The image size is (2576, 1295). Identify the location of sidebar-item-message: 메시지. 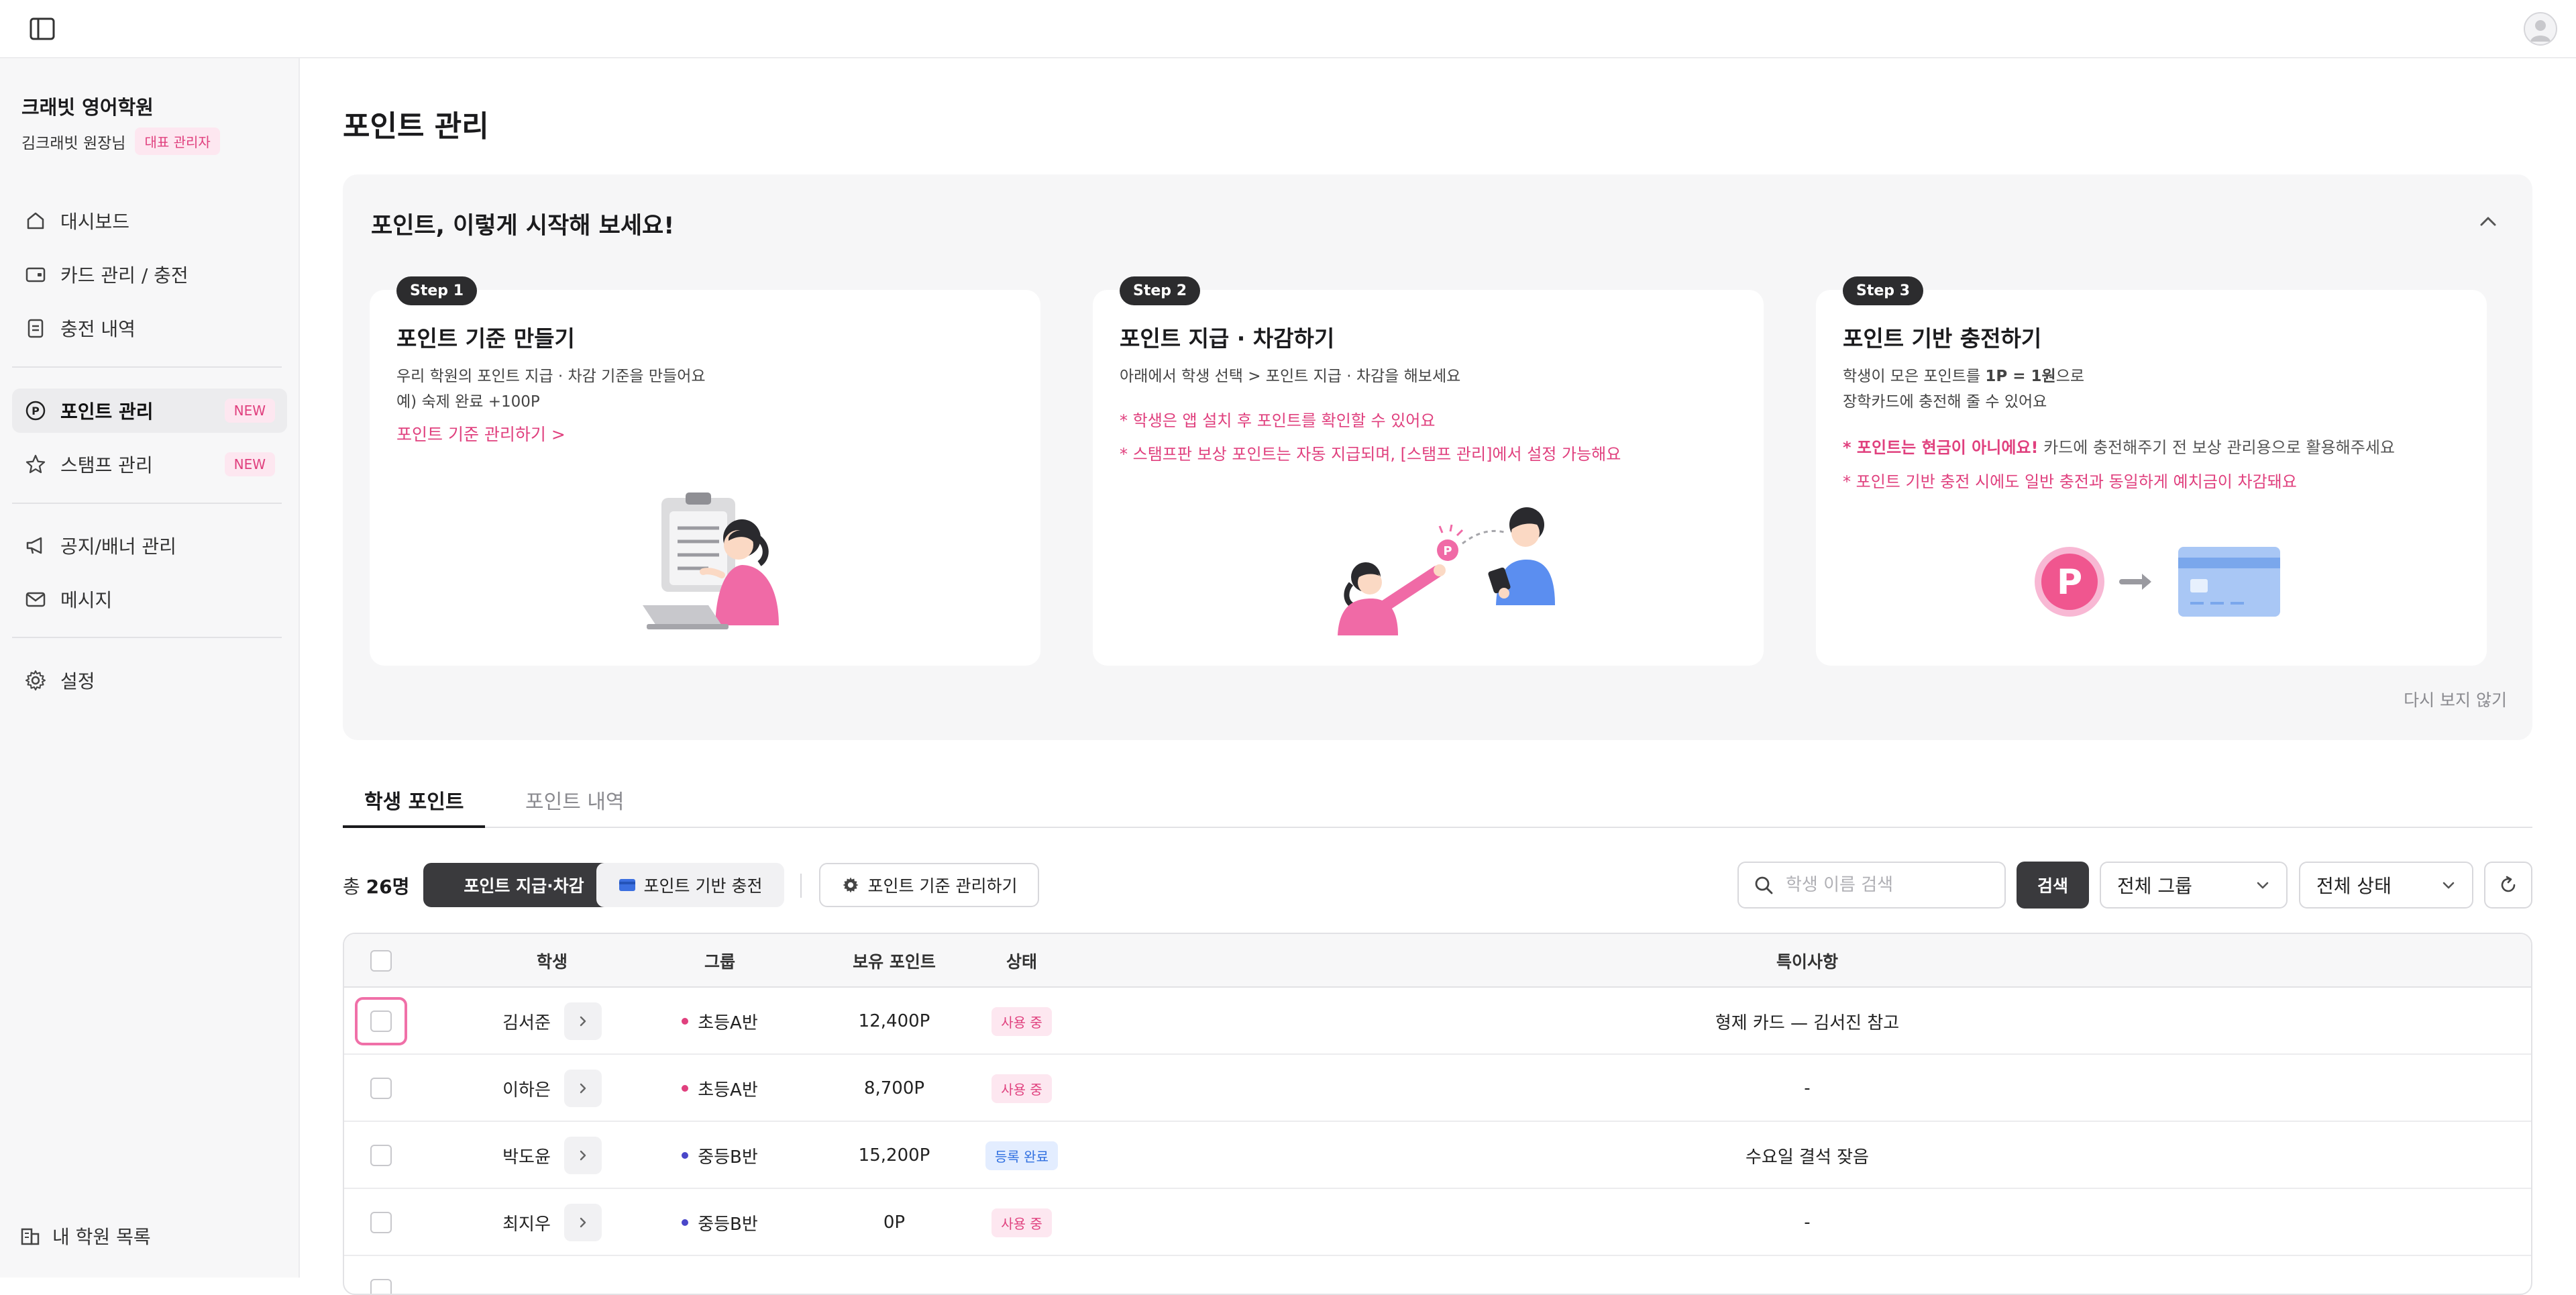
(149, 599).